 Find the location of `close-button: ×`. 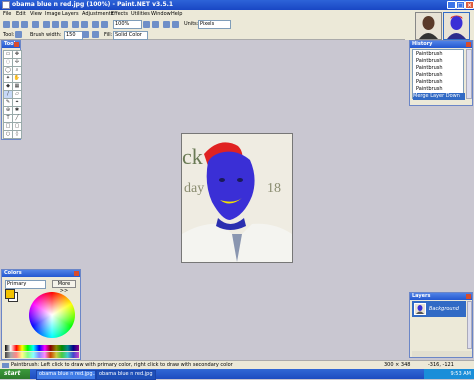

close-button: × is located at coordinates (469, 5).